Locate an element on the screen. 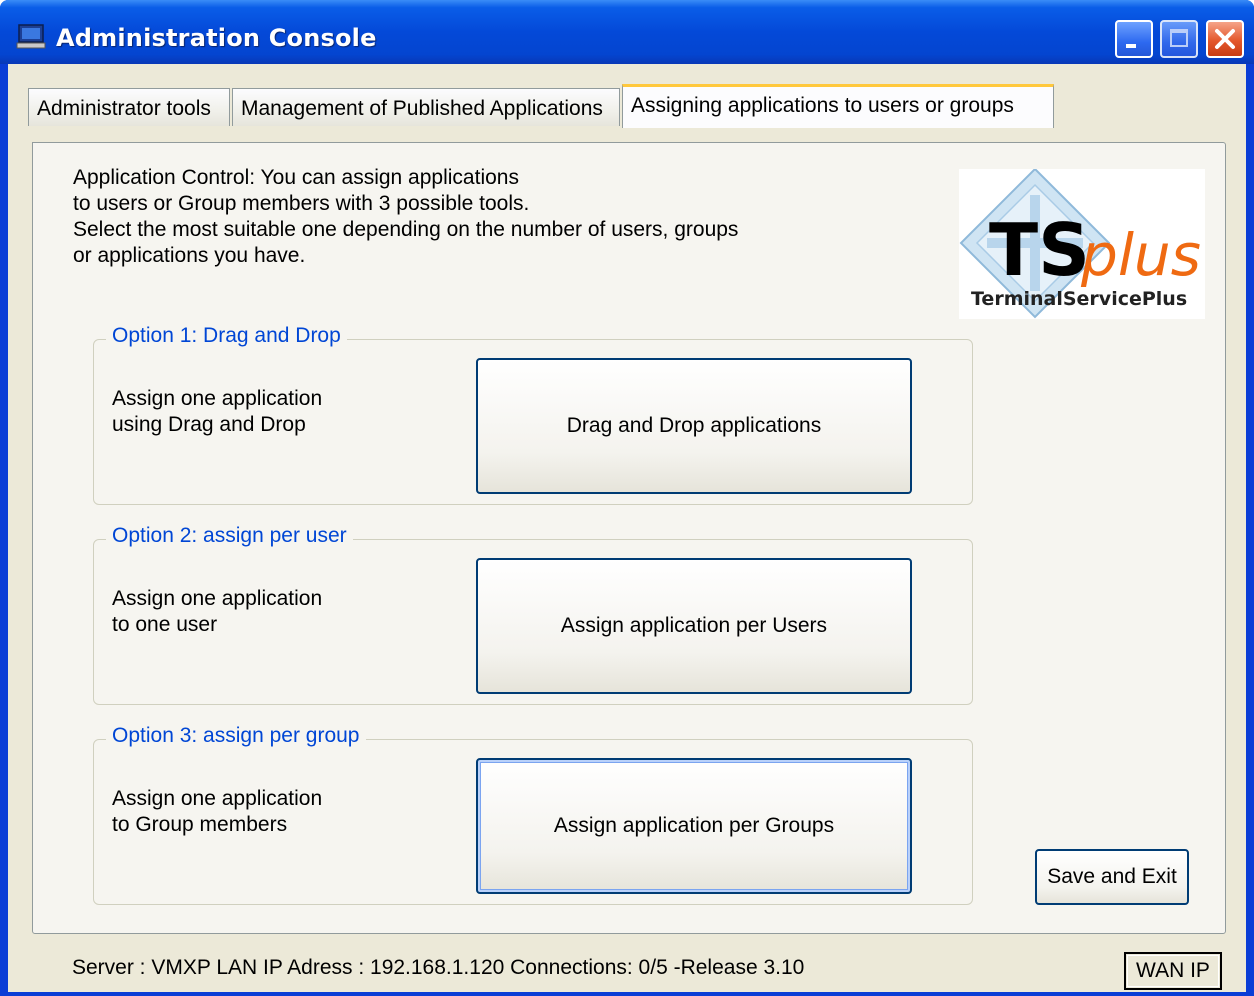  title-bar: Administration Console is located at coordinates (627, 32).